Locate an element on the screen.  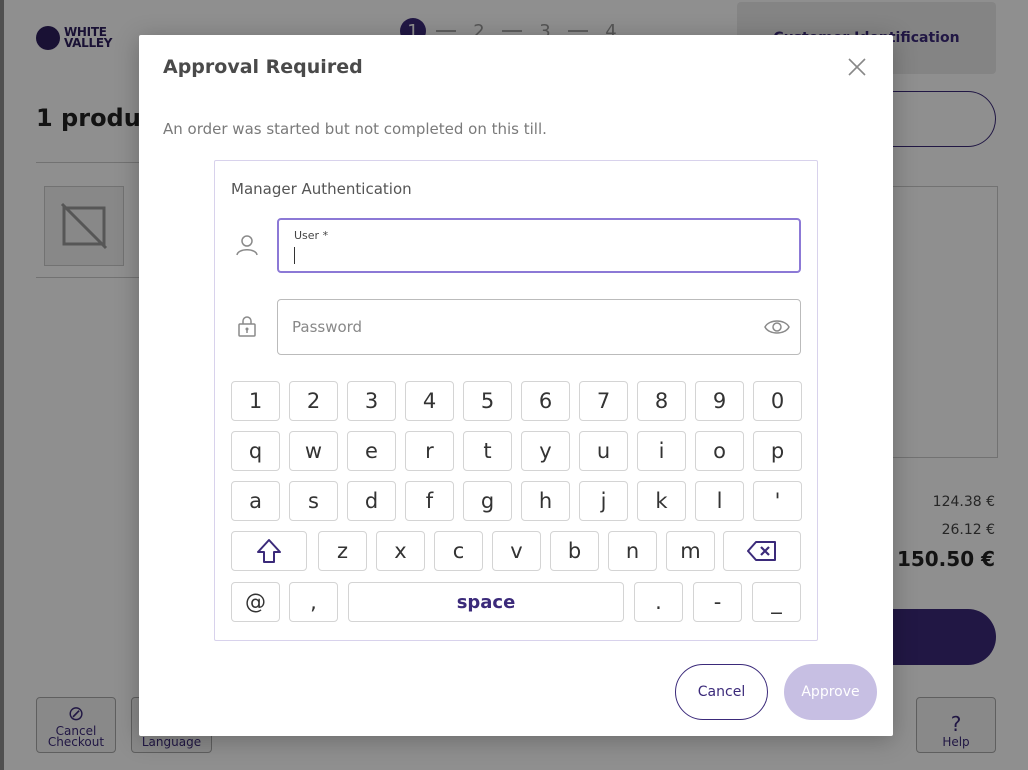
approve-button: Approve is located at coordinates (830, 692).